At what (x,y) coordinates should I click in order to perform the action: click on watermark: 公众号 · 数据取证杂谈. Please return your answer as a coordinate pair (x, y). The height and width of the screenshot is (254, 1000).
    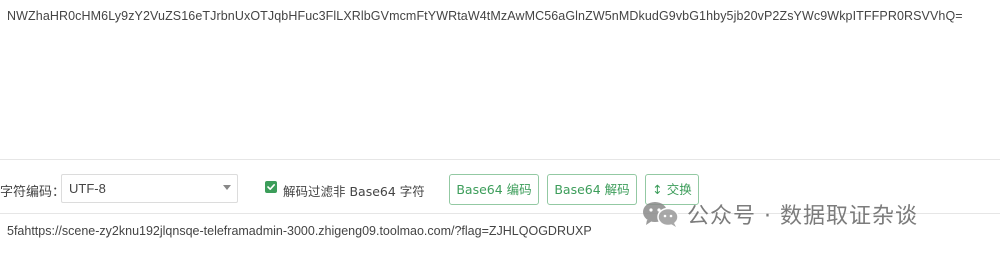
    Looking at the image, I should click on (779, 214).